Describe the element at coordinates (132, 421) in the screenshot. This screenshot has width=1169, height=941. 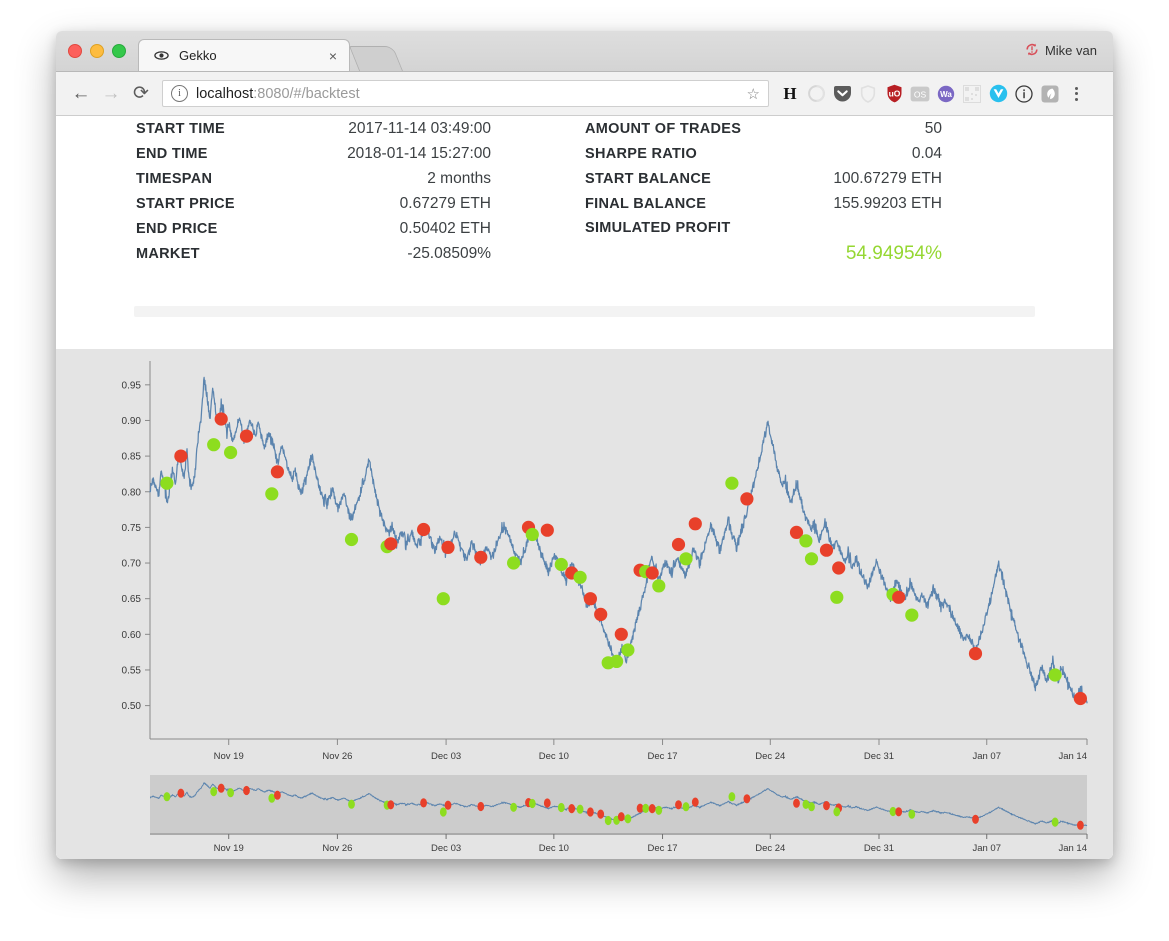
I see `svg-text: 0.90` at that location.